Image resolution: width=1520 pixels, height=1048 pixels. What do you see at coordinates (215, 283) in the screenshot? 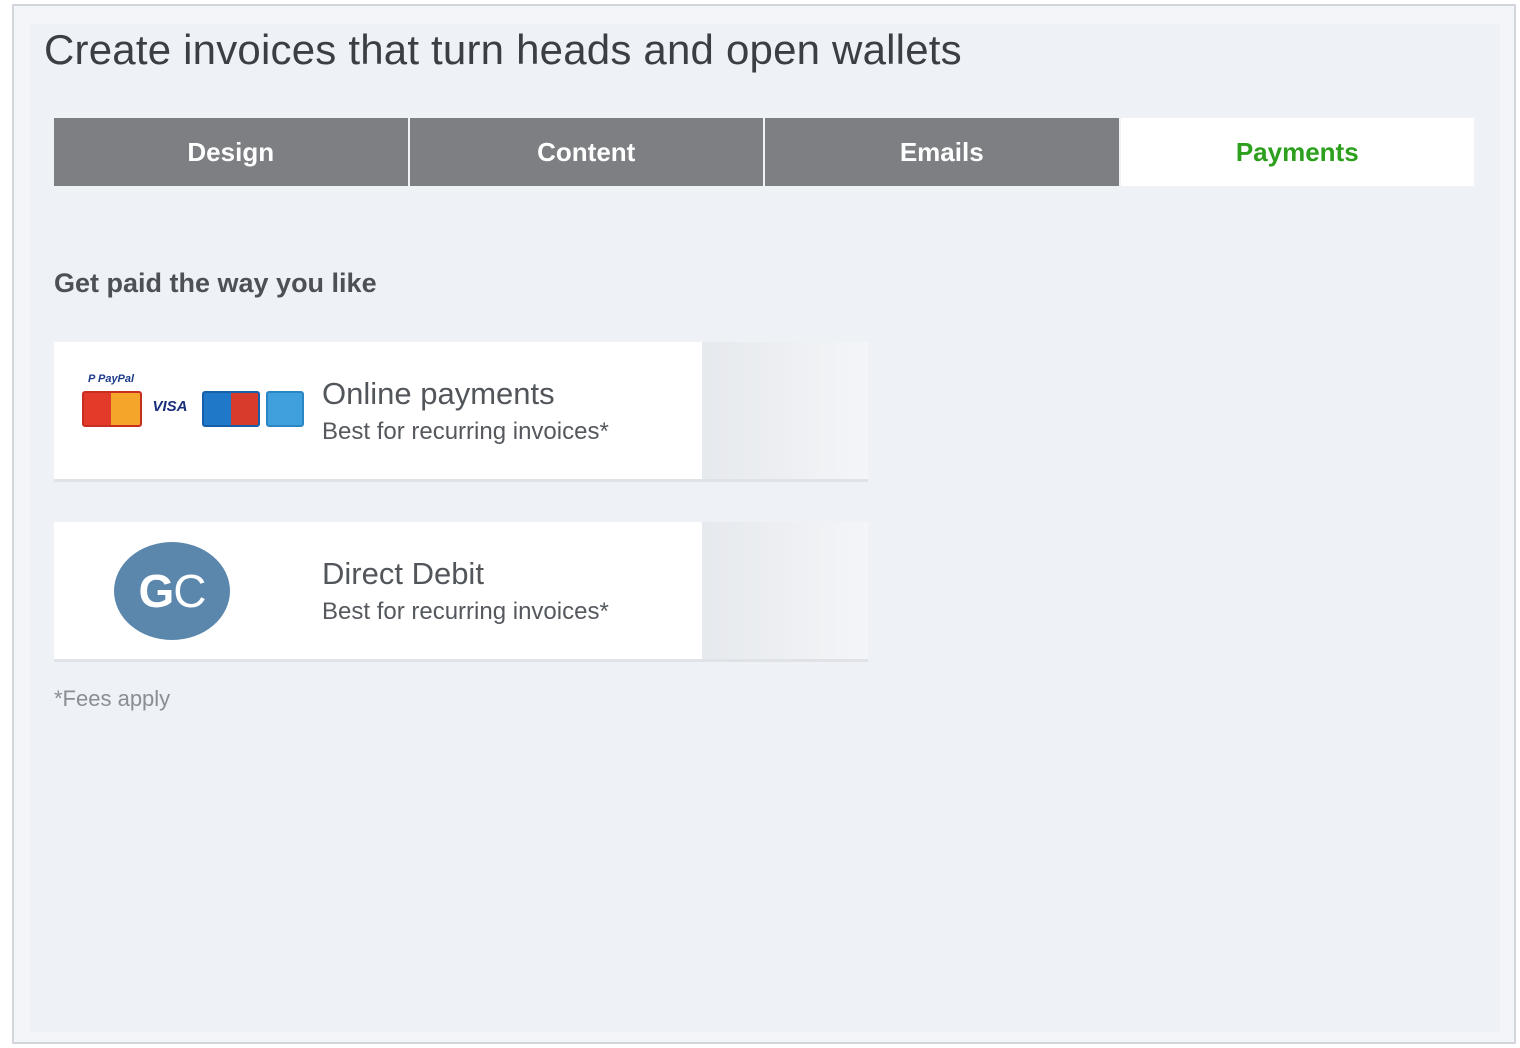
I see `section-heading: Get paid the way you like` at bounding box center [215, 283].